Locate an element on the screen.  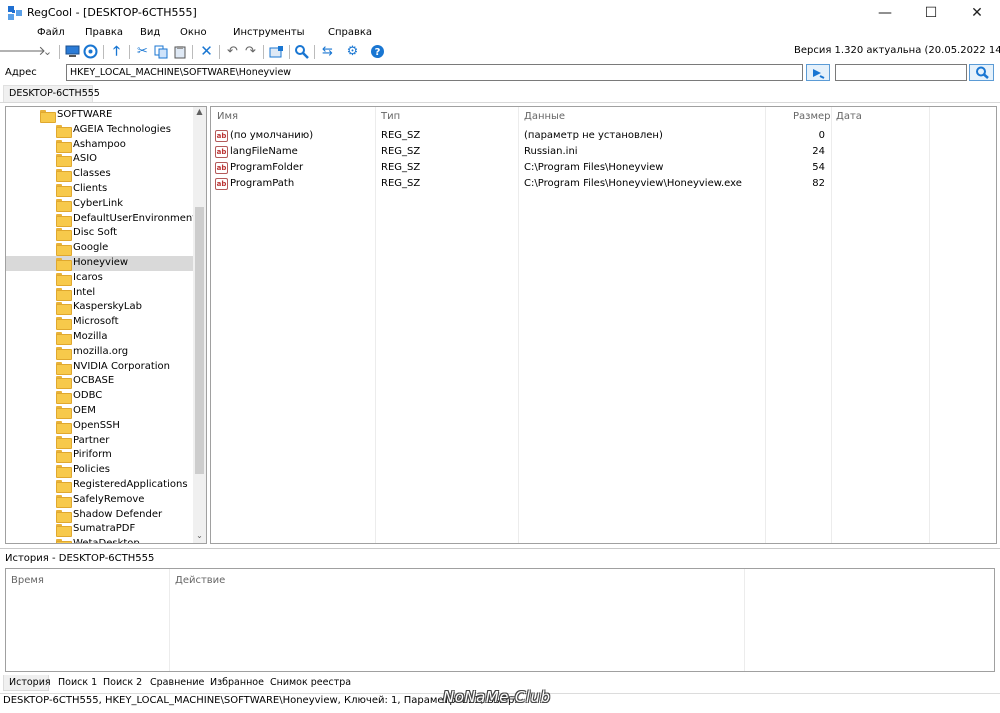
new-key-icon is located at coordinates (276, 51).